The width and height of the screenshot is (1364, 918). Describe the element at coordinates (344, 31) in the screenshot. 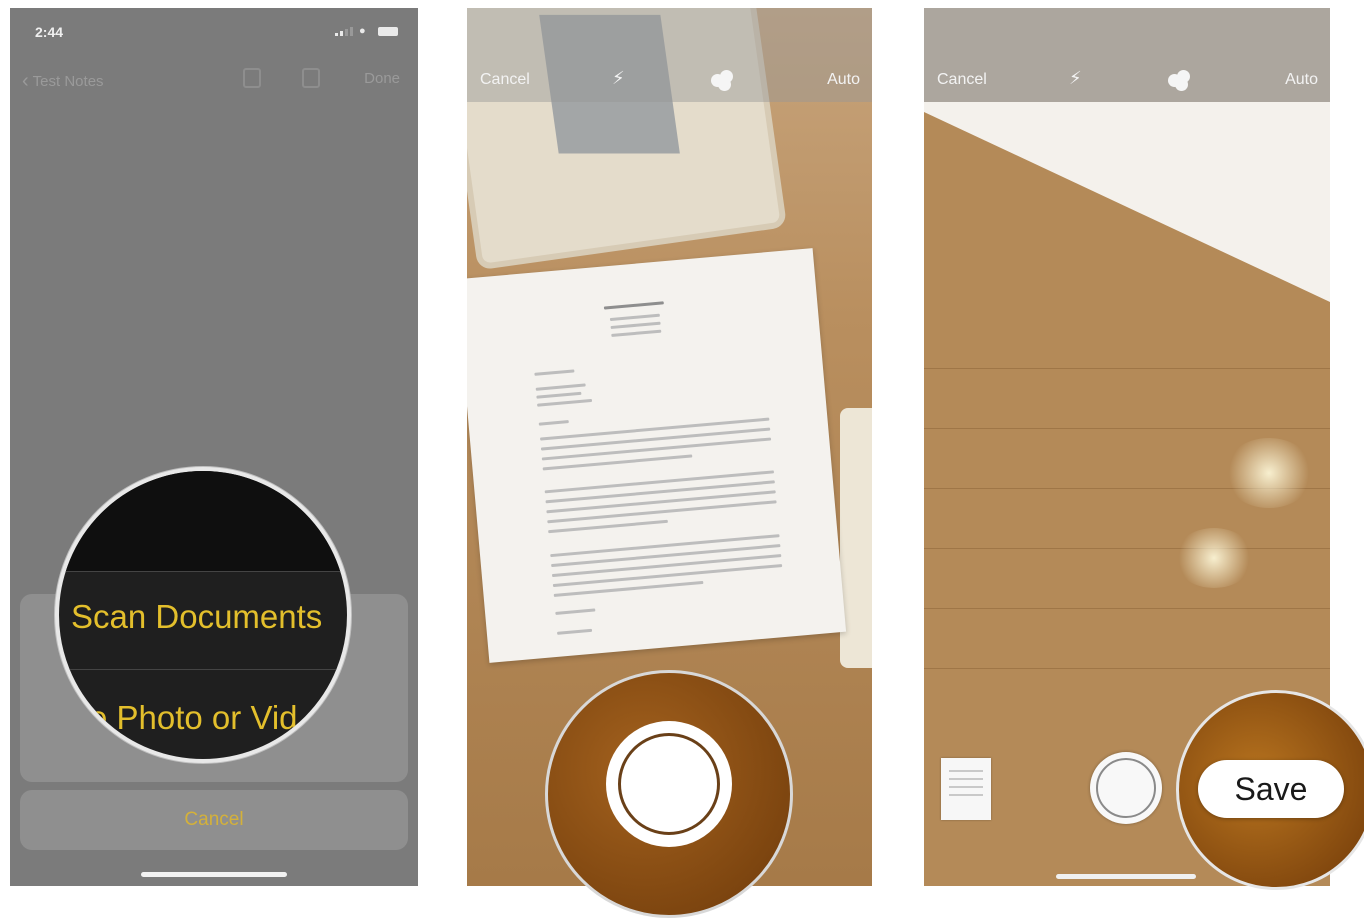

I see `signal-icon` at that location.